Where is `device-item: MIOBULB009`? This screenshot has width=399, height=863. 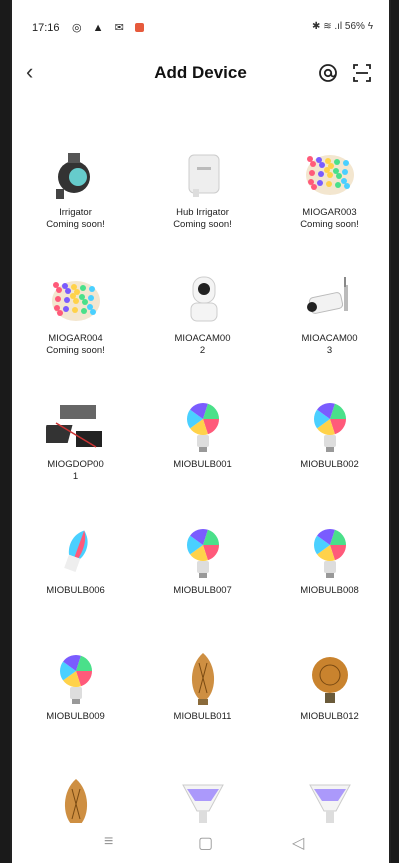 device-item: MIOBULB009 is located at coordinates (75, 686).